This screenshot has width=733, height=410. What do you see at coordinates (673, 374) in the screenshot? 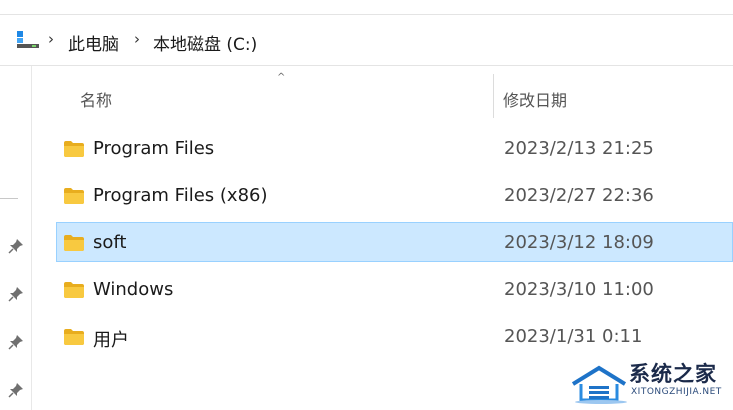
I see `watermark-title: 系统之家` at bounding box center [673, 374].